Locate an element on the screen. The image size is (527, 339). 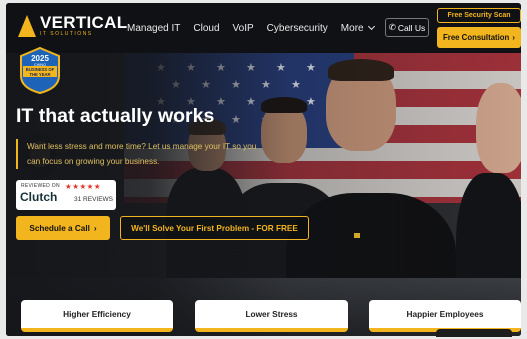
card-lower-stress: Lower Stress is located at coordinates (271, 316).